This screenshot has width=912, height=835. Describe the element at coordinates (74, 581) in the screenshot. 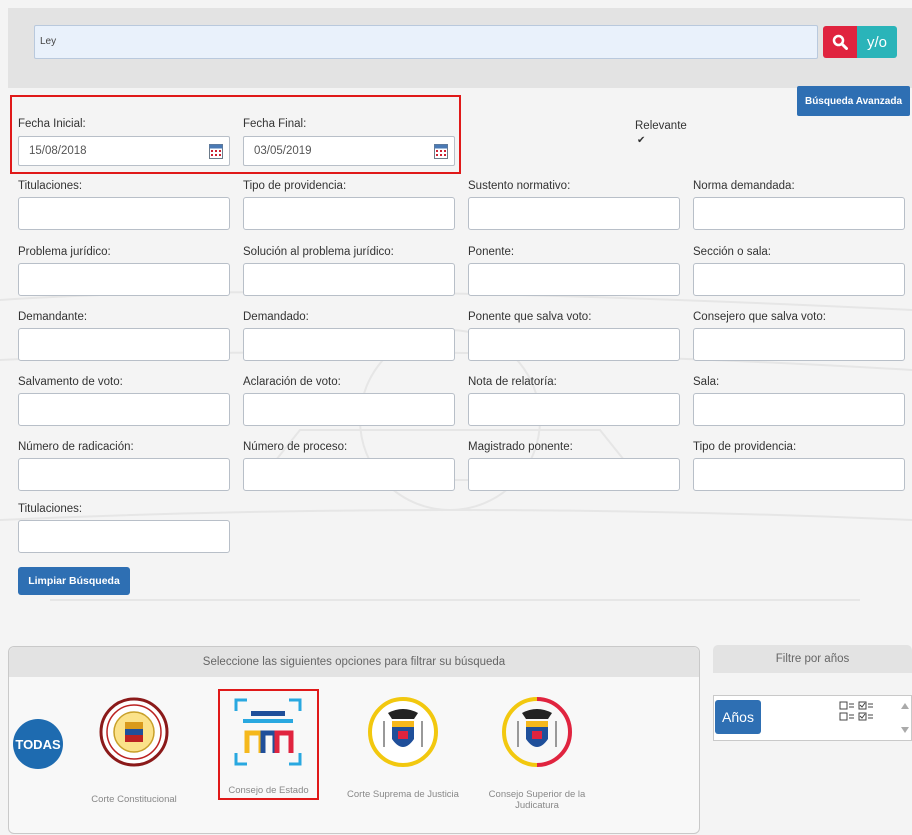

I see `clear-search-button: Limpiar Búsqueda` at that location.